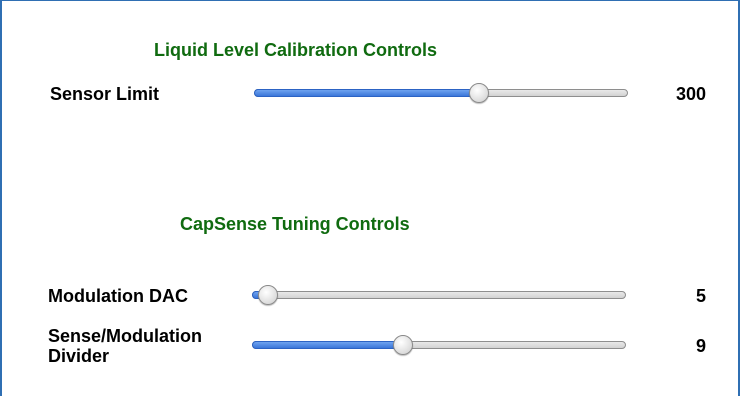  I want to click on sense-modulation-divider-slider, so click(439, 345).